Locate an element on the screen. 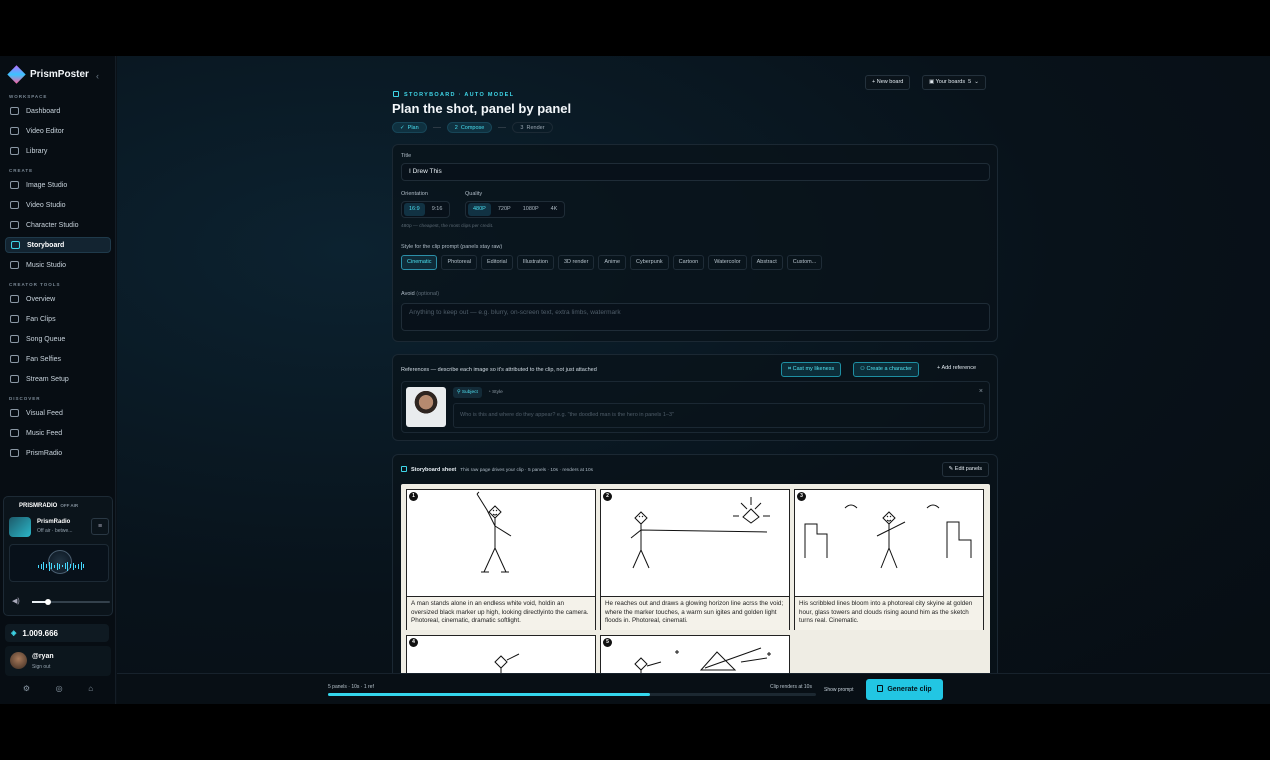  sidebar-item-dashboard: Dashboard is located at coordinates (58, 111).